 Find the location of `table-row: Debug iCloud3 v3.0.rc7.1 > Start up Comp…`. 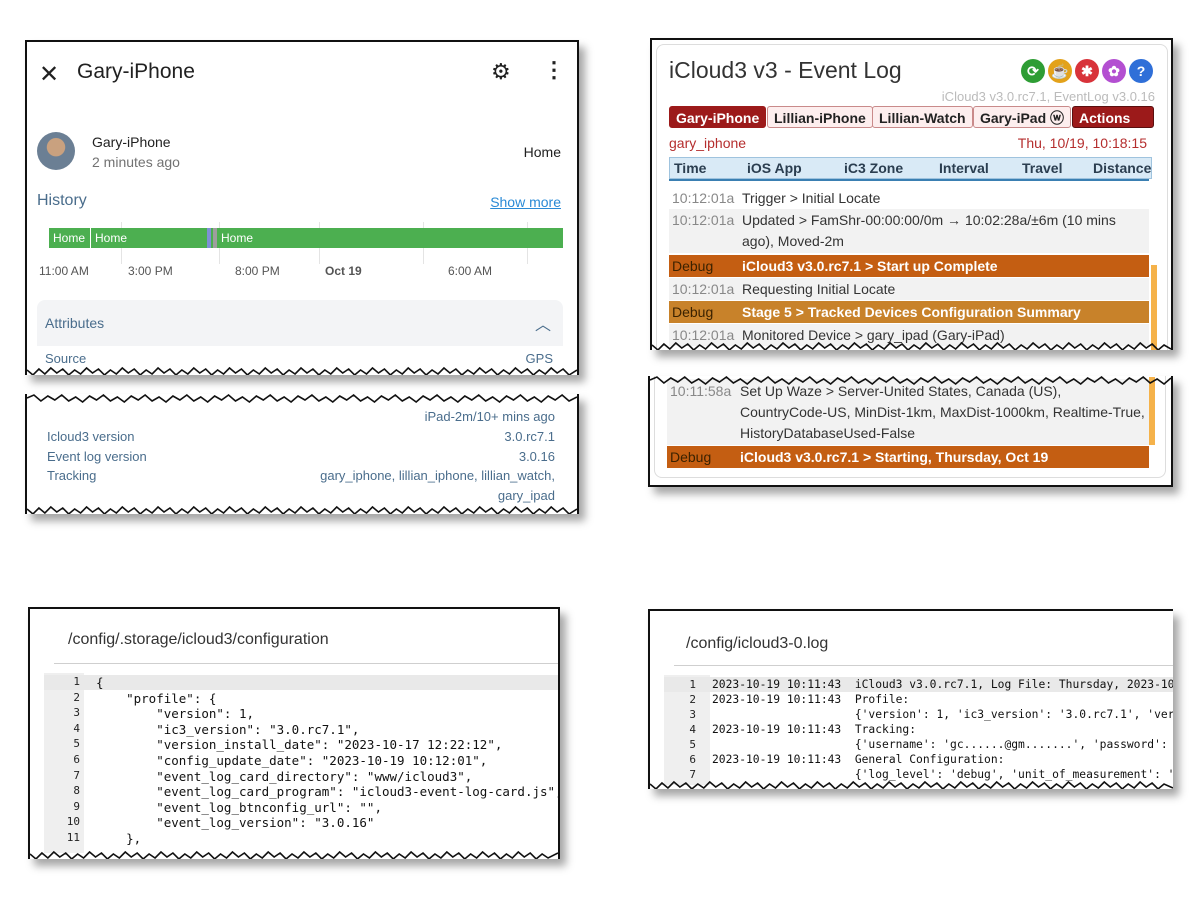

table-row: Debug iCloud3 v3.0.rc7.1 > Start up Comp… is located at coordinates (909, 266).